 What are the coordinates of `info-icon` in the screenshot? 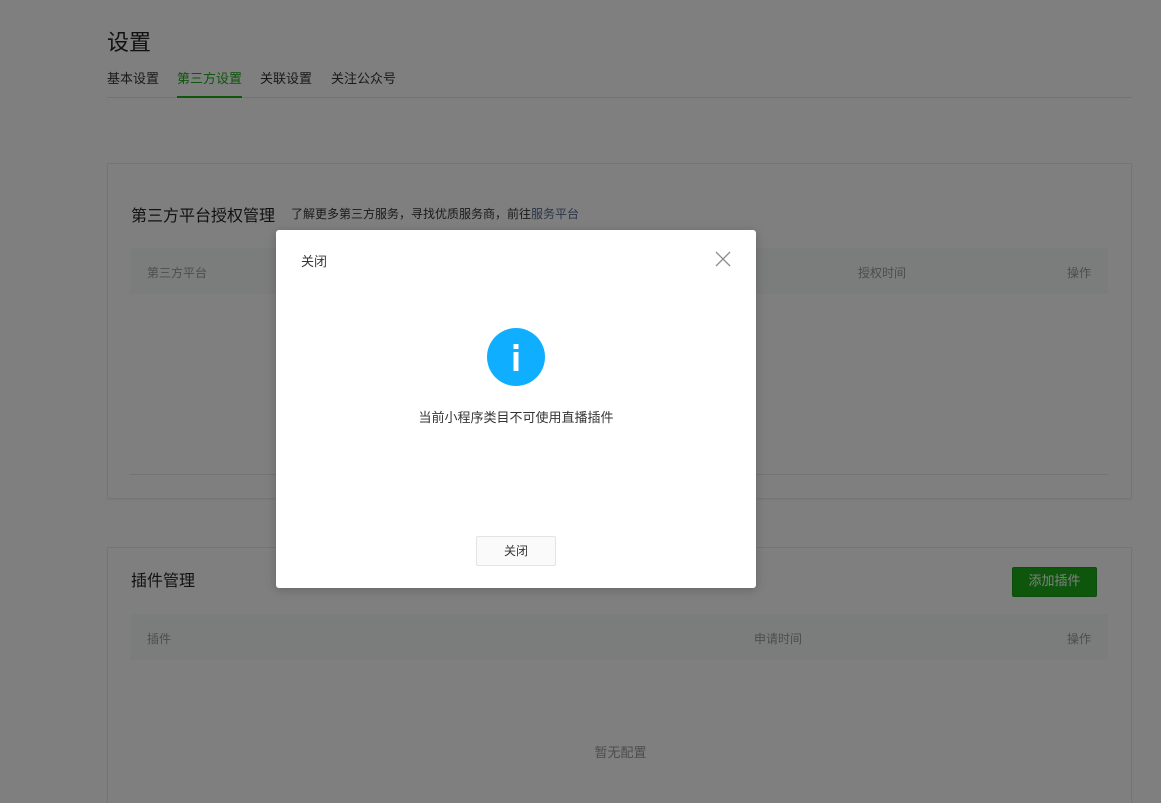 It's located at (516, 357).